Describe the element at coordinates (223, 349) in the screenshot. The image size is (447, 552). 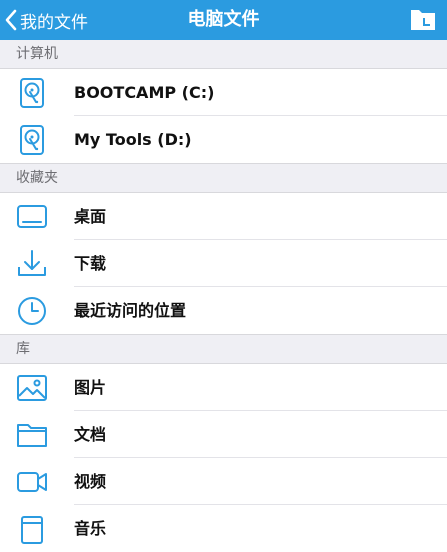
I see `section-header-library: 库` at that location.